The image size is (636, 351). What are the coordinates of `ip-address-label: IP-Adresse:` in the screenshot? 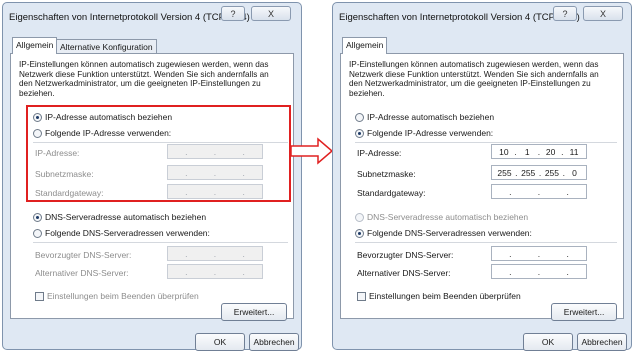 It's located at (379, 153).